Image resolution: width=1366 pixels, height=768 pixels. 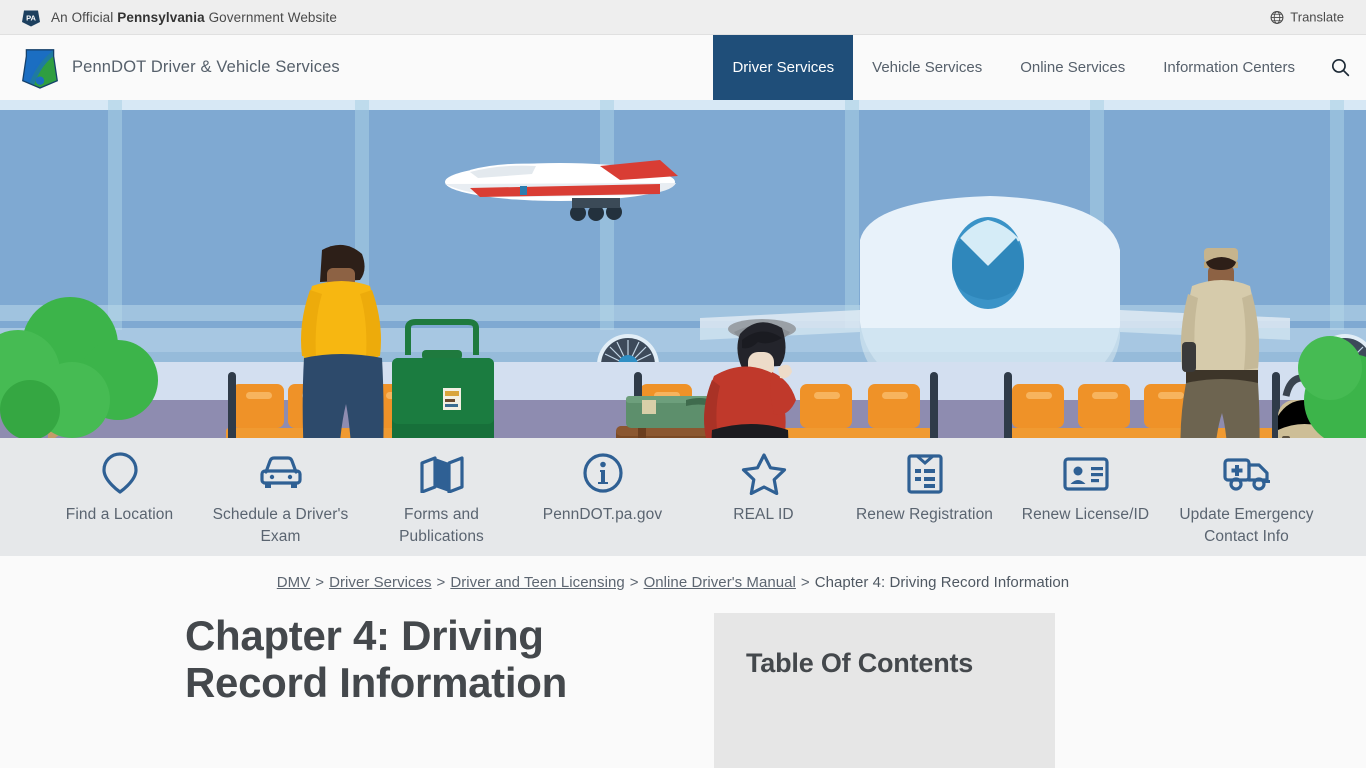 I want to click on quick-link-update-emergency-contact-info: Update Emergency Contact Info, so click(x=1246, y=497).